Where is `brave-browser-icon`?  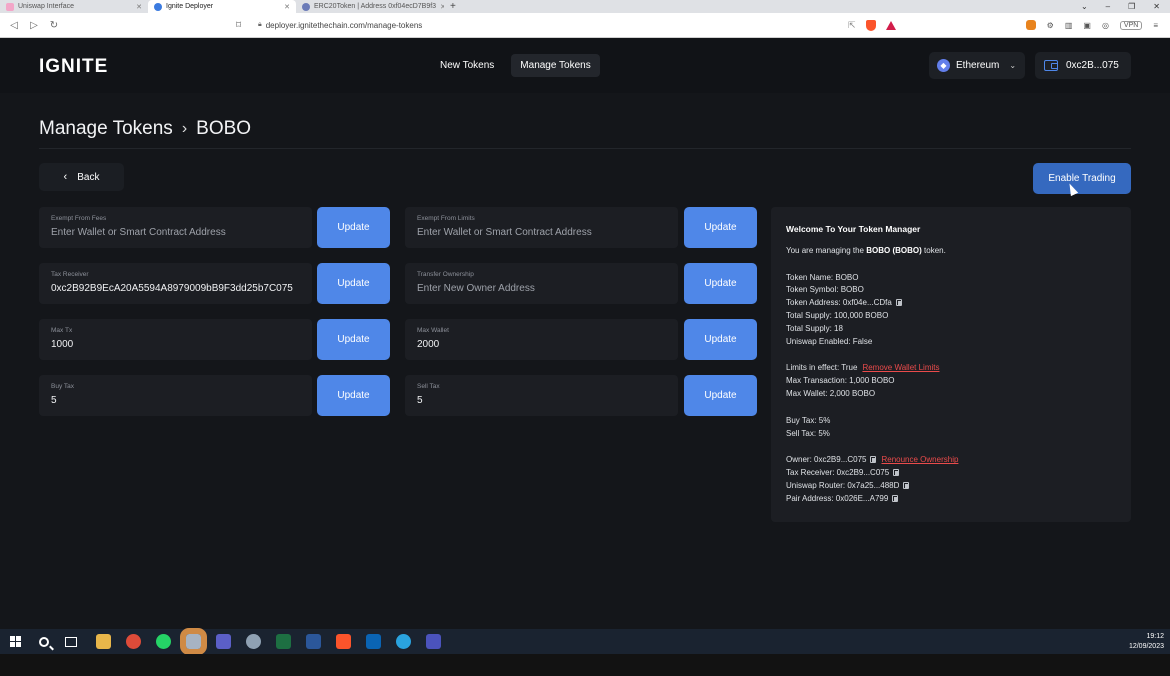 brave-browser-icon is located at coordinates (343, 641).